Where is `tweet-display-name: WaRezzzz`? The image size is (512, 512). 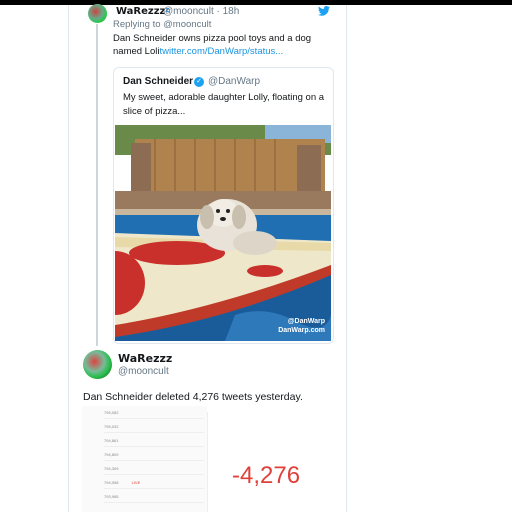
tweet-display-name: WaRezzzz is located at coordinates (142, 11).